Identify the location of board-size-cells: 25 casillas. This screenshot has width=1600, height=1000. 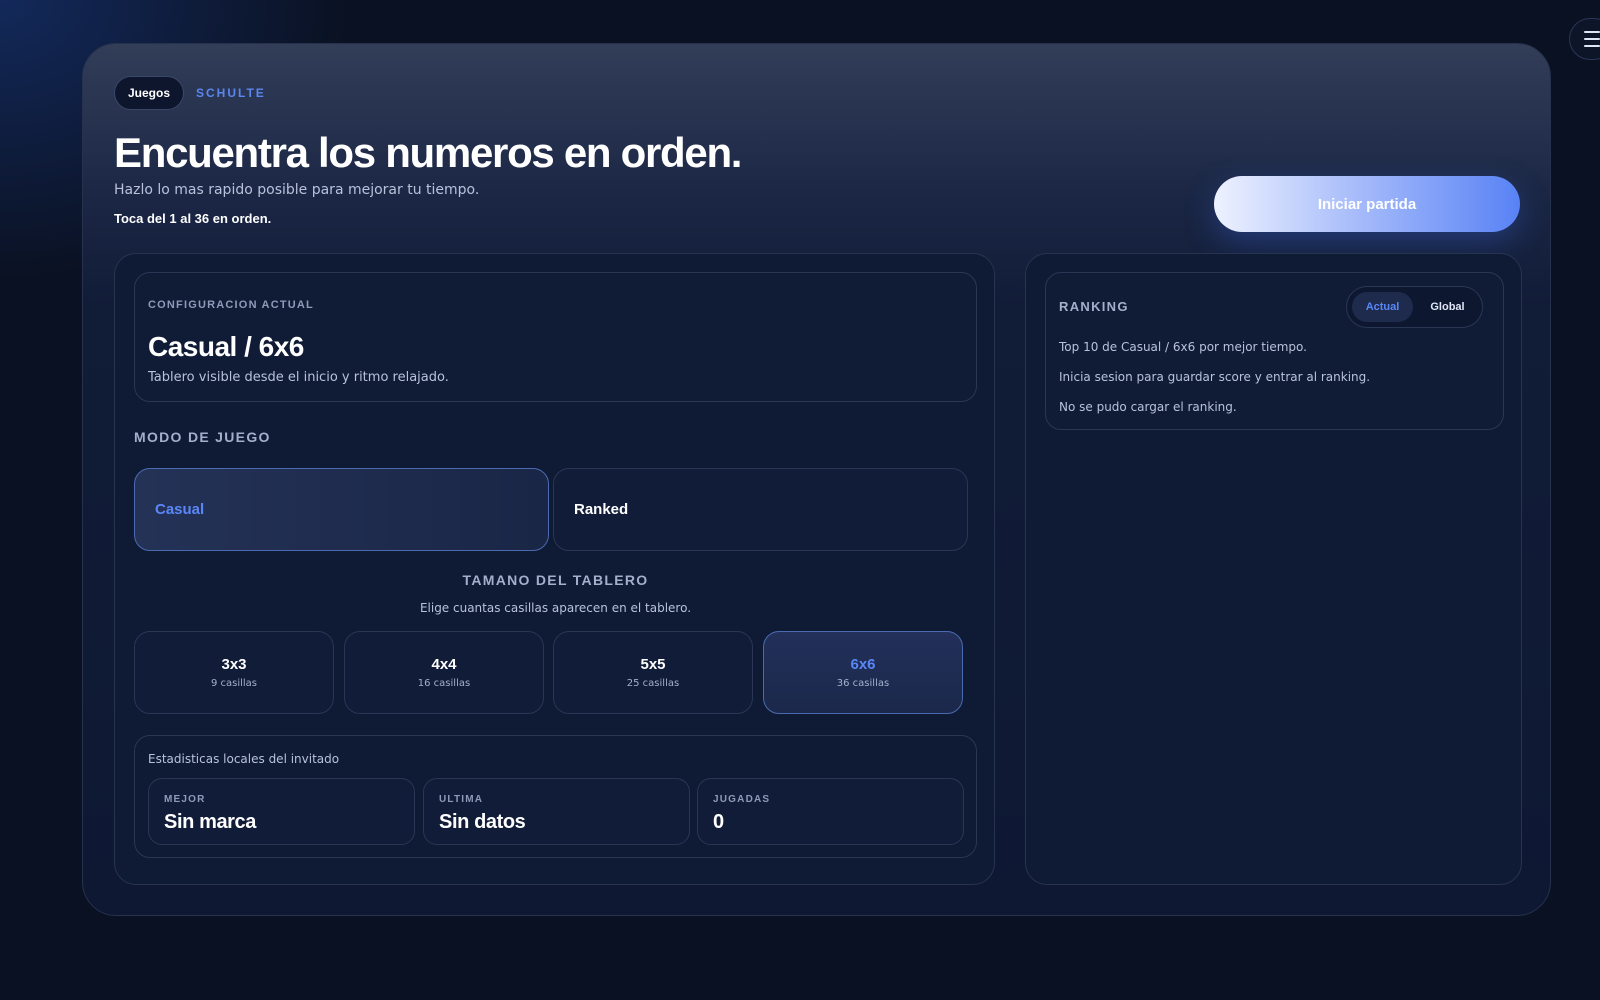
(653, 683).